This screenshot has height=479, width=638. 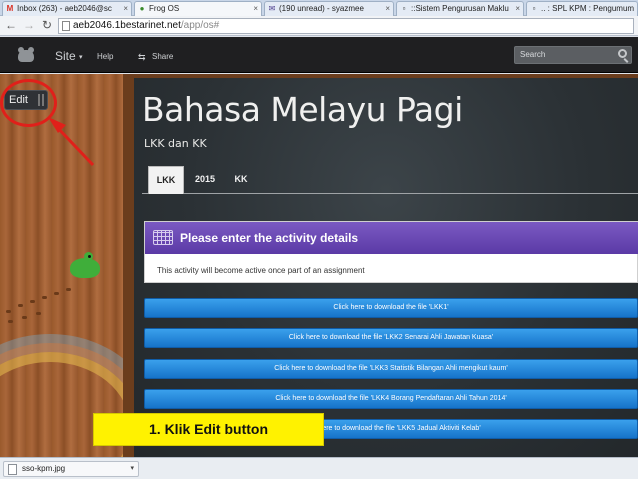 What do you see at coordinates (269, 238) in the screenshot?
I see `activity-title: Please enter the activity details` at bounding box center [269, 238].